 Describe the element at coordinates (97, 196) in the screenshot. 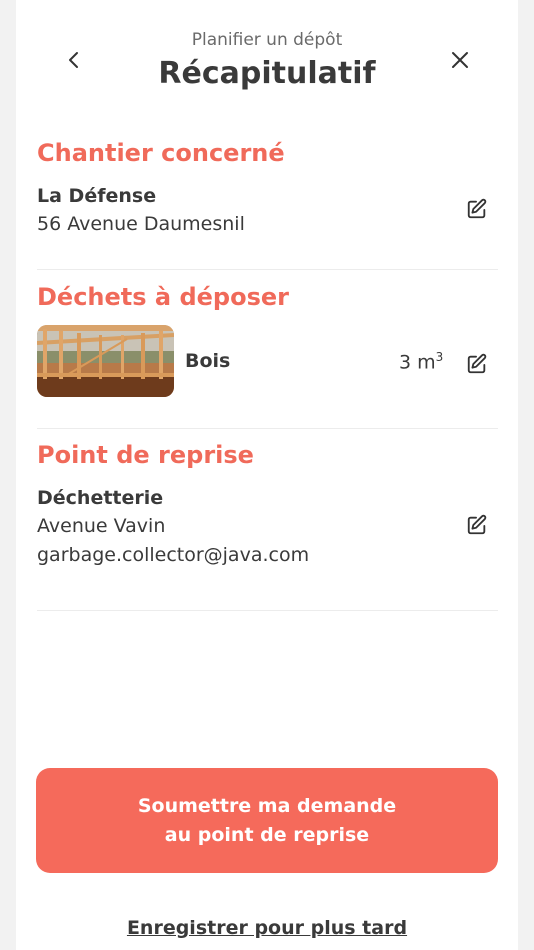

I see `site-name: La Défense` at that location.